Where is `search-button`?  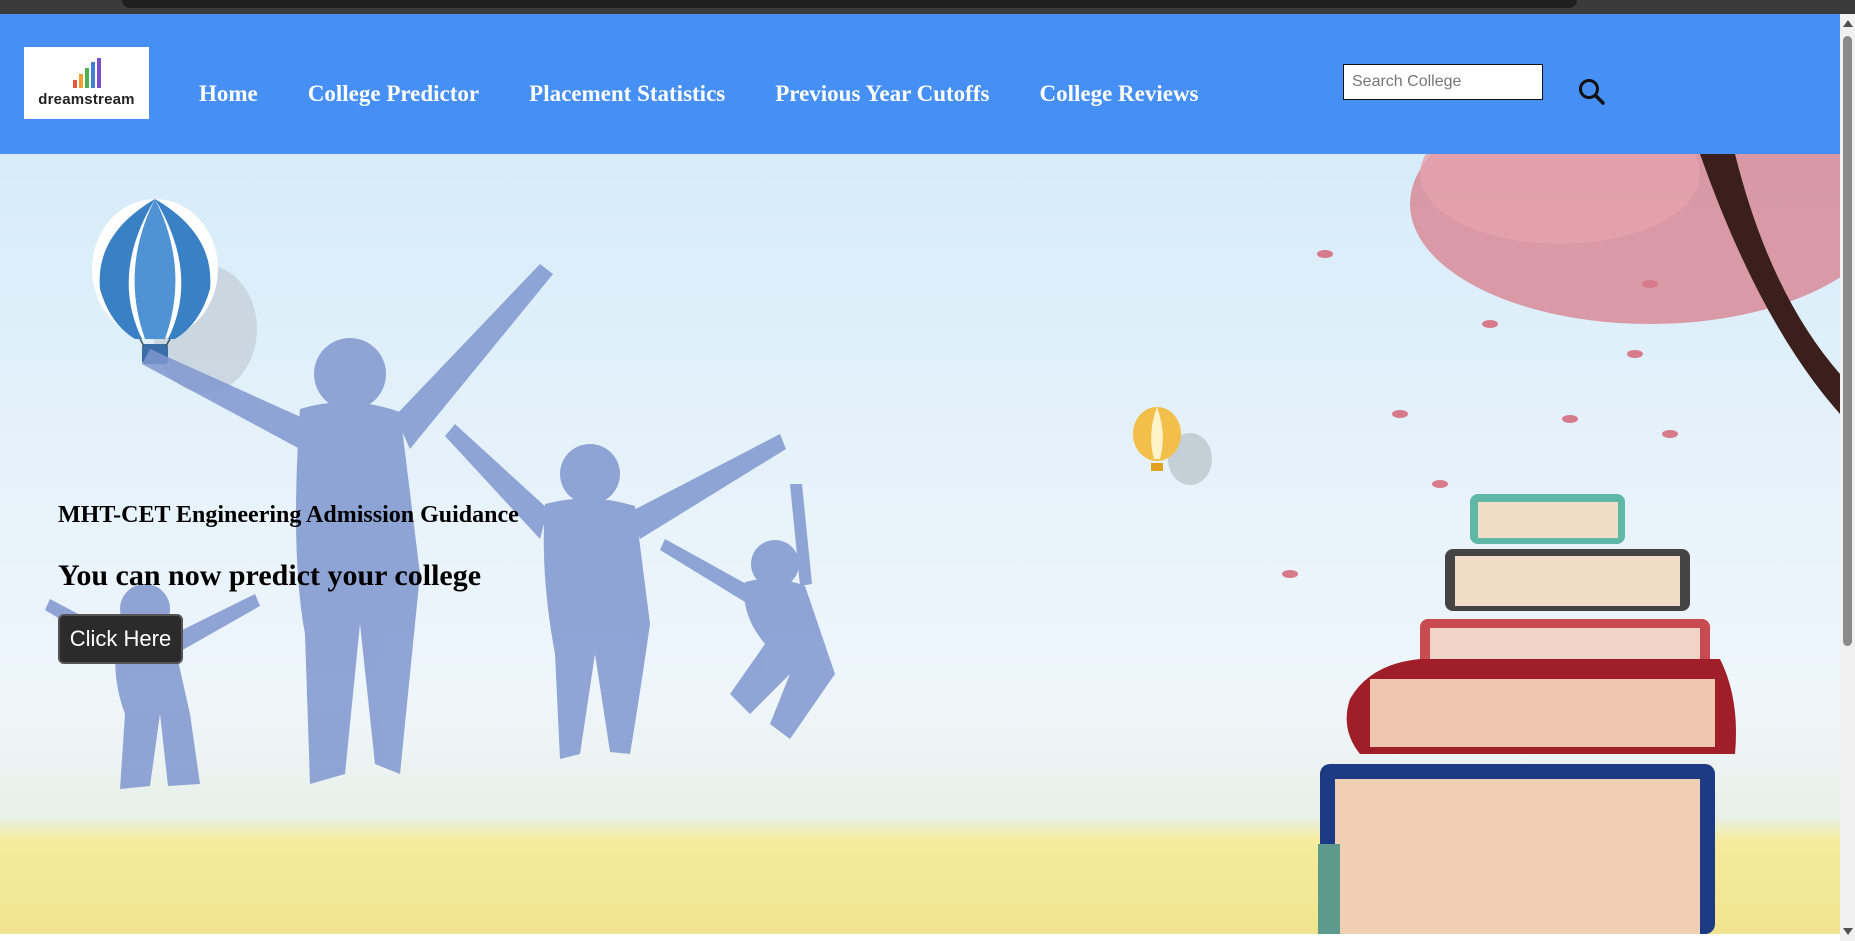 search-button is located at coordinates (1592, 92).